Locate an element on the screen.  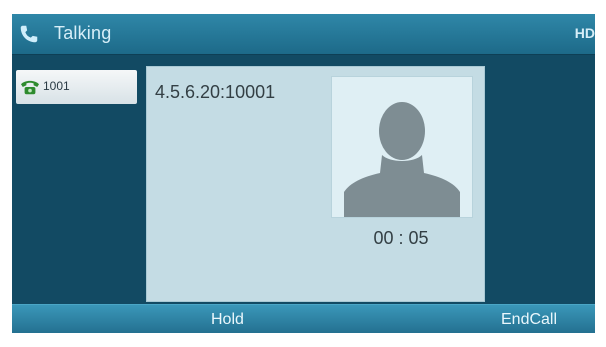
end-call-button: EndCall is located at coordinates (529, 320).